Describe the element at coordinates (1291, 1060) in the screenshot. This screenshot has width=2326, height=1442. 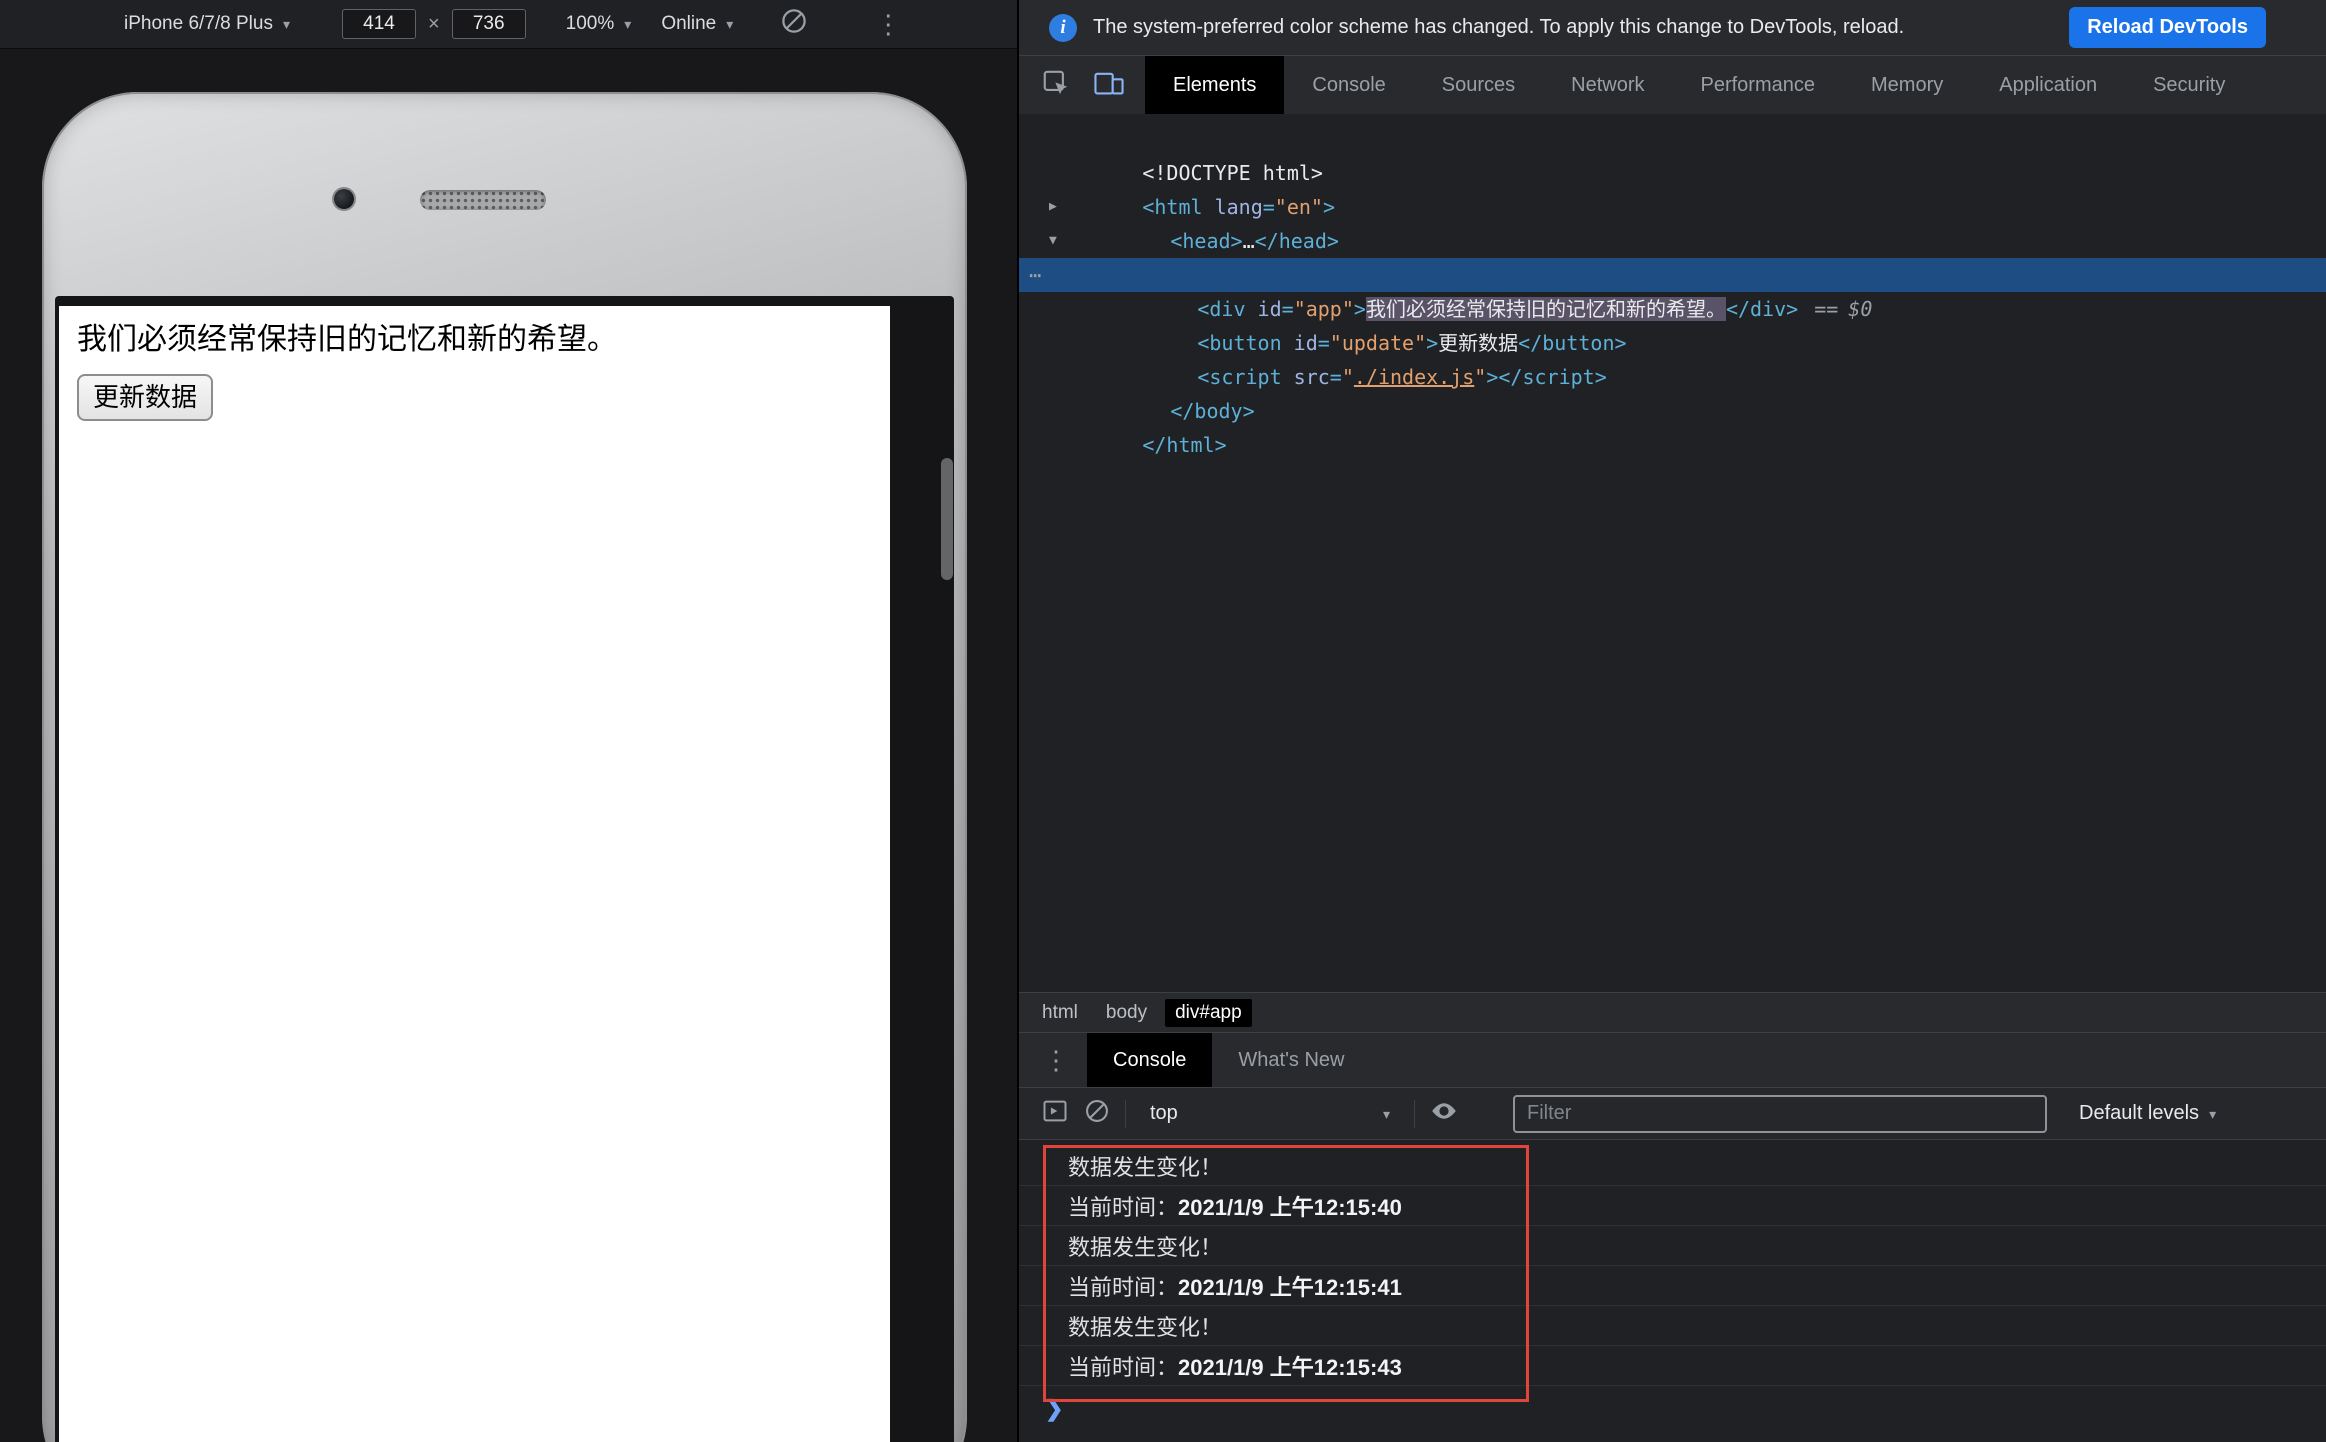
I see `drawer-tab-whats-new: What's New` at that location.